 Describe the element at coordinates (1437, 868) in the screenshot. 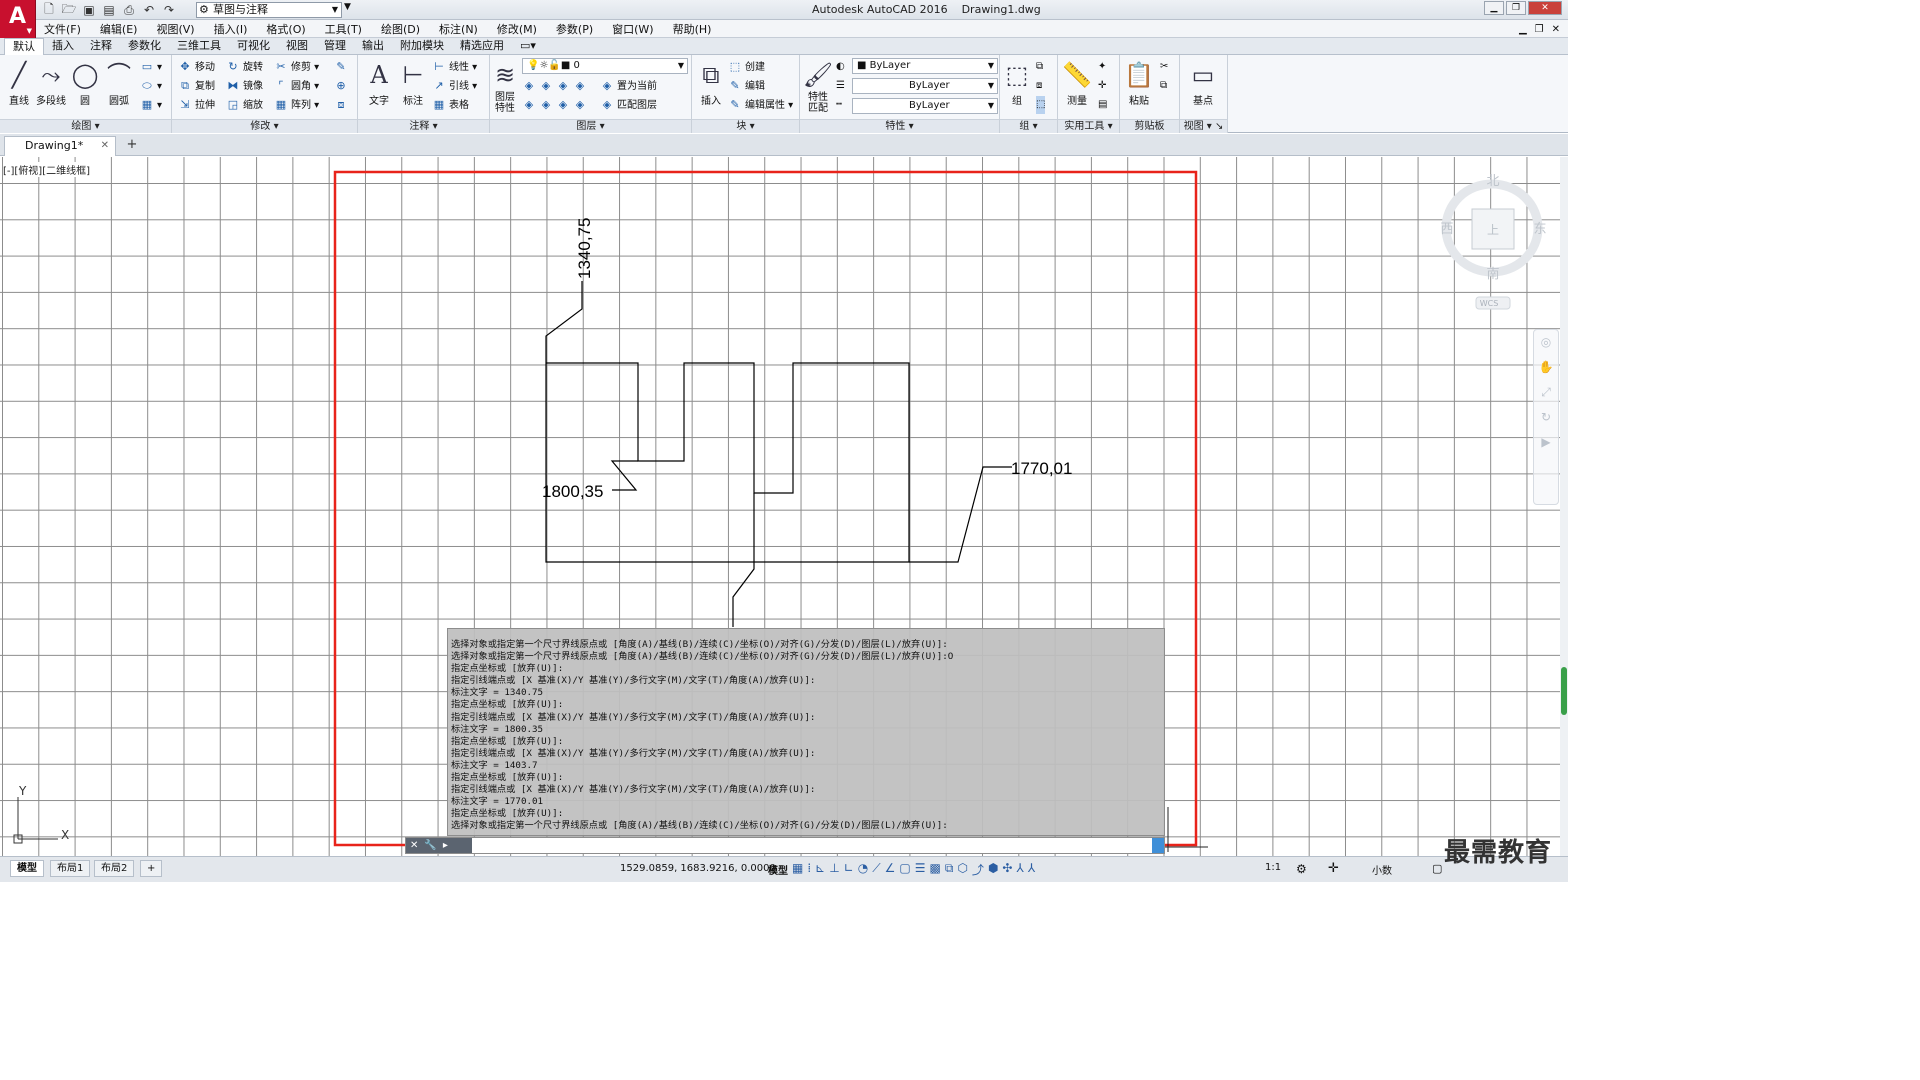

I see `isolate-objects-icon: ▢` at that location.